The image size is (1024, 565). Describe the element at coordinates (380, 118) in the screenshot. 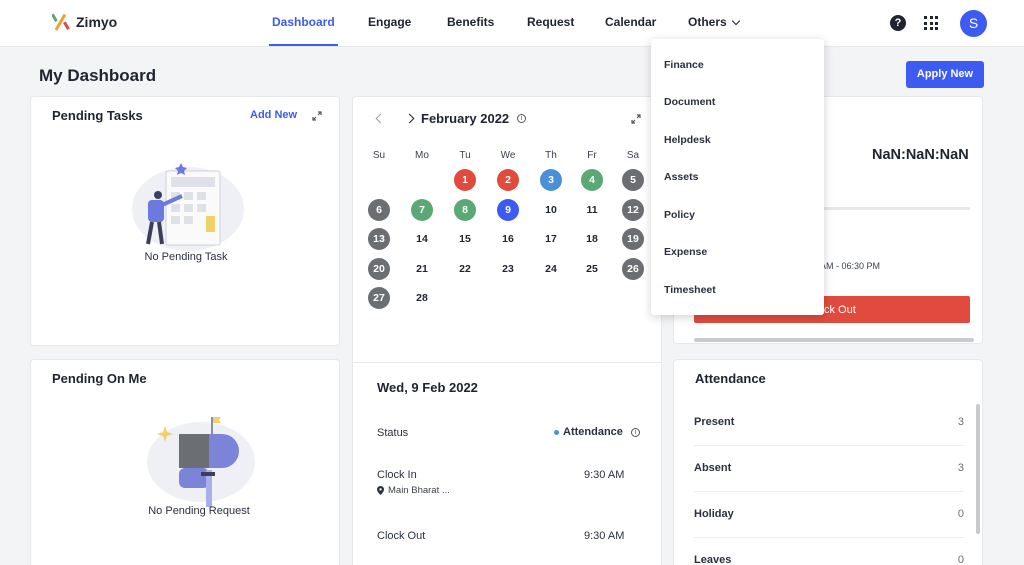

I see `prev-month-icon` at that location.